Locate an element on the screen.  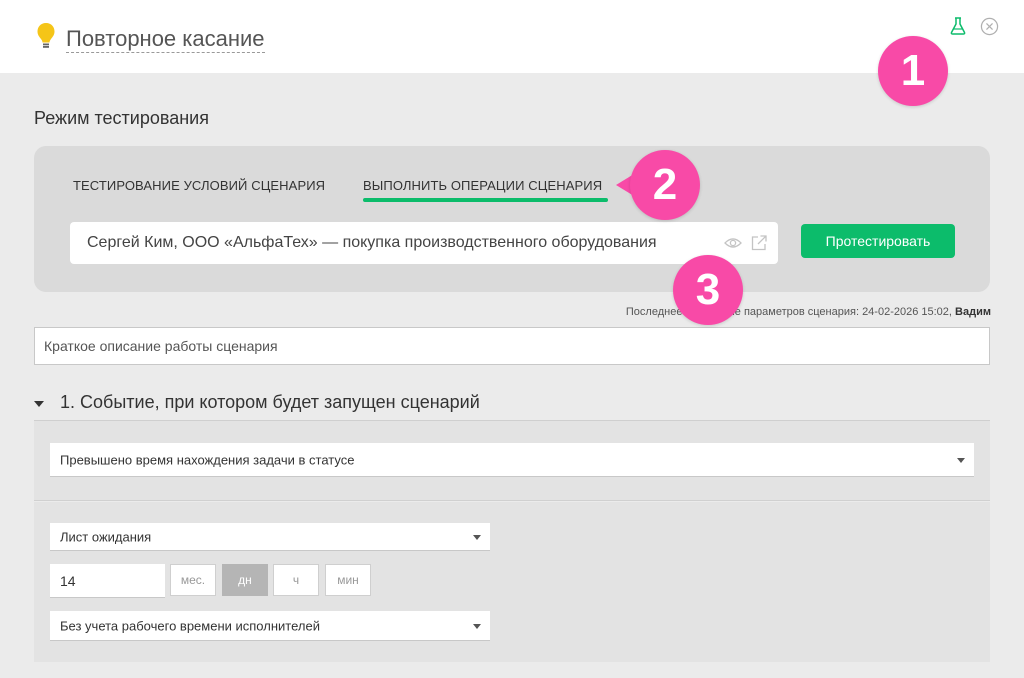
tab-test-conditions: ТЕСТИРОВАНИЕ УСЛОВИЙ СЦЕНАРИЯ is located at coordinates (199, 185).